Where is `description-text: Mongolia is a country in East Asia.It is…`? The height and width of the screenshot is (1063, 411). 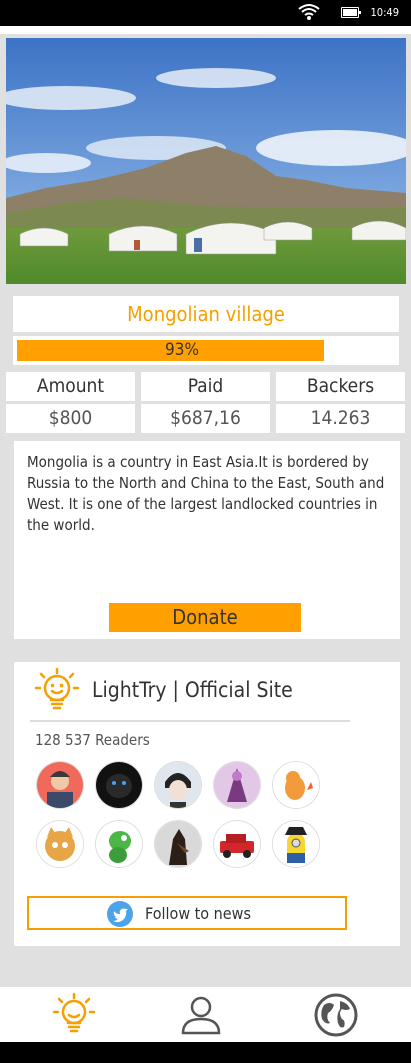 description-text: Mongolia is a country in East Asia.It is… is located at coordinates (206, 493).